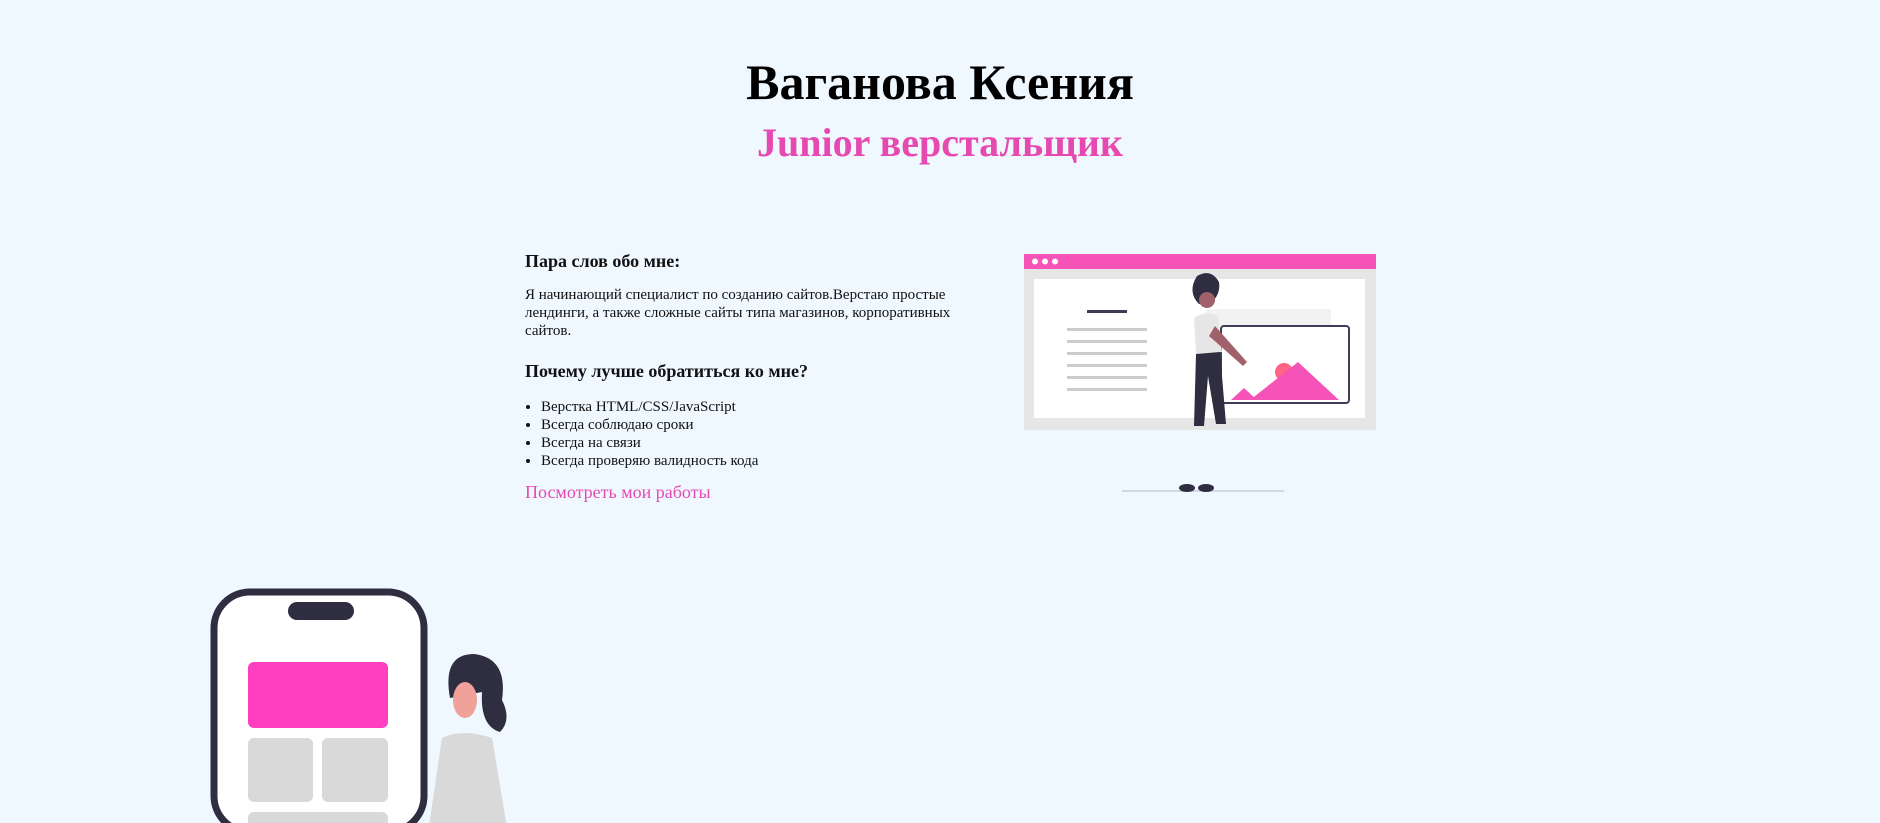 Image resolution: width=1880 pixels, height=823 pixels. I want to click on subtitle-role: Junior верстальщик, so click(940, 142).